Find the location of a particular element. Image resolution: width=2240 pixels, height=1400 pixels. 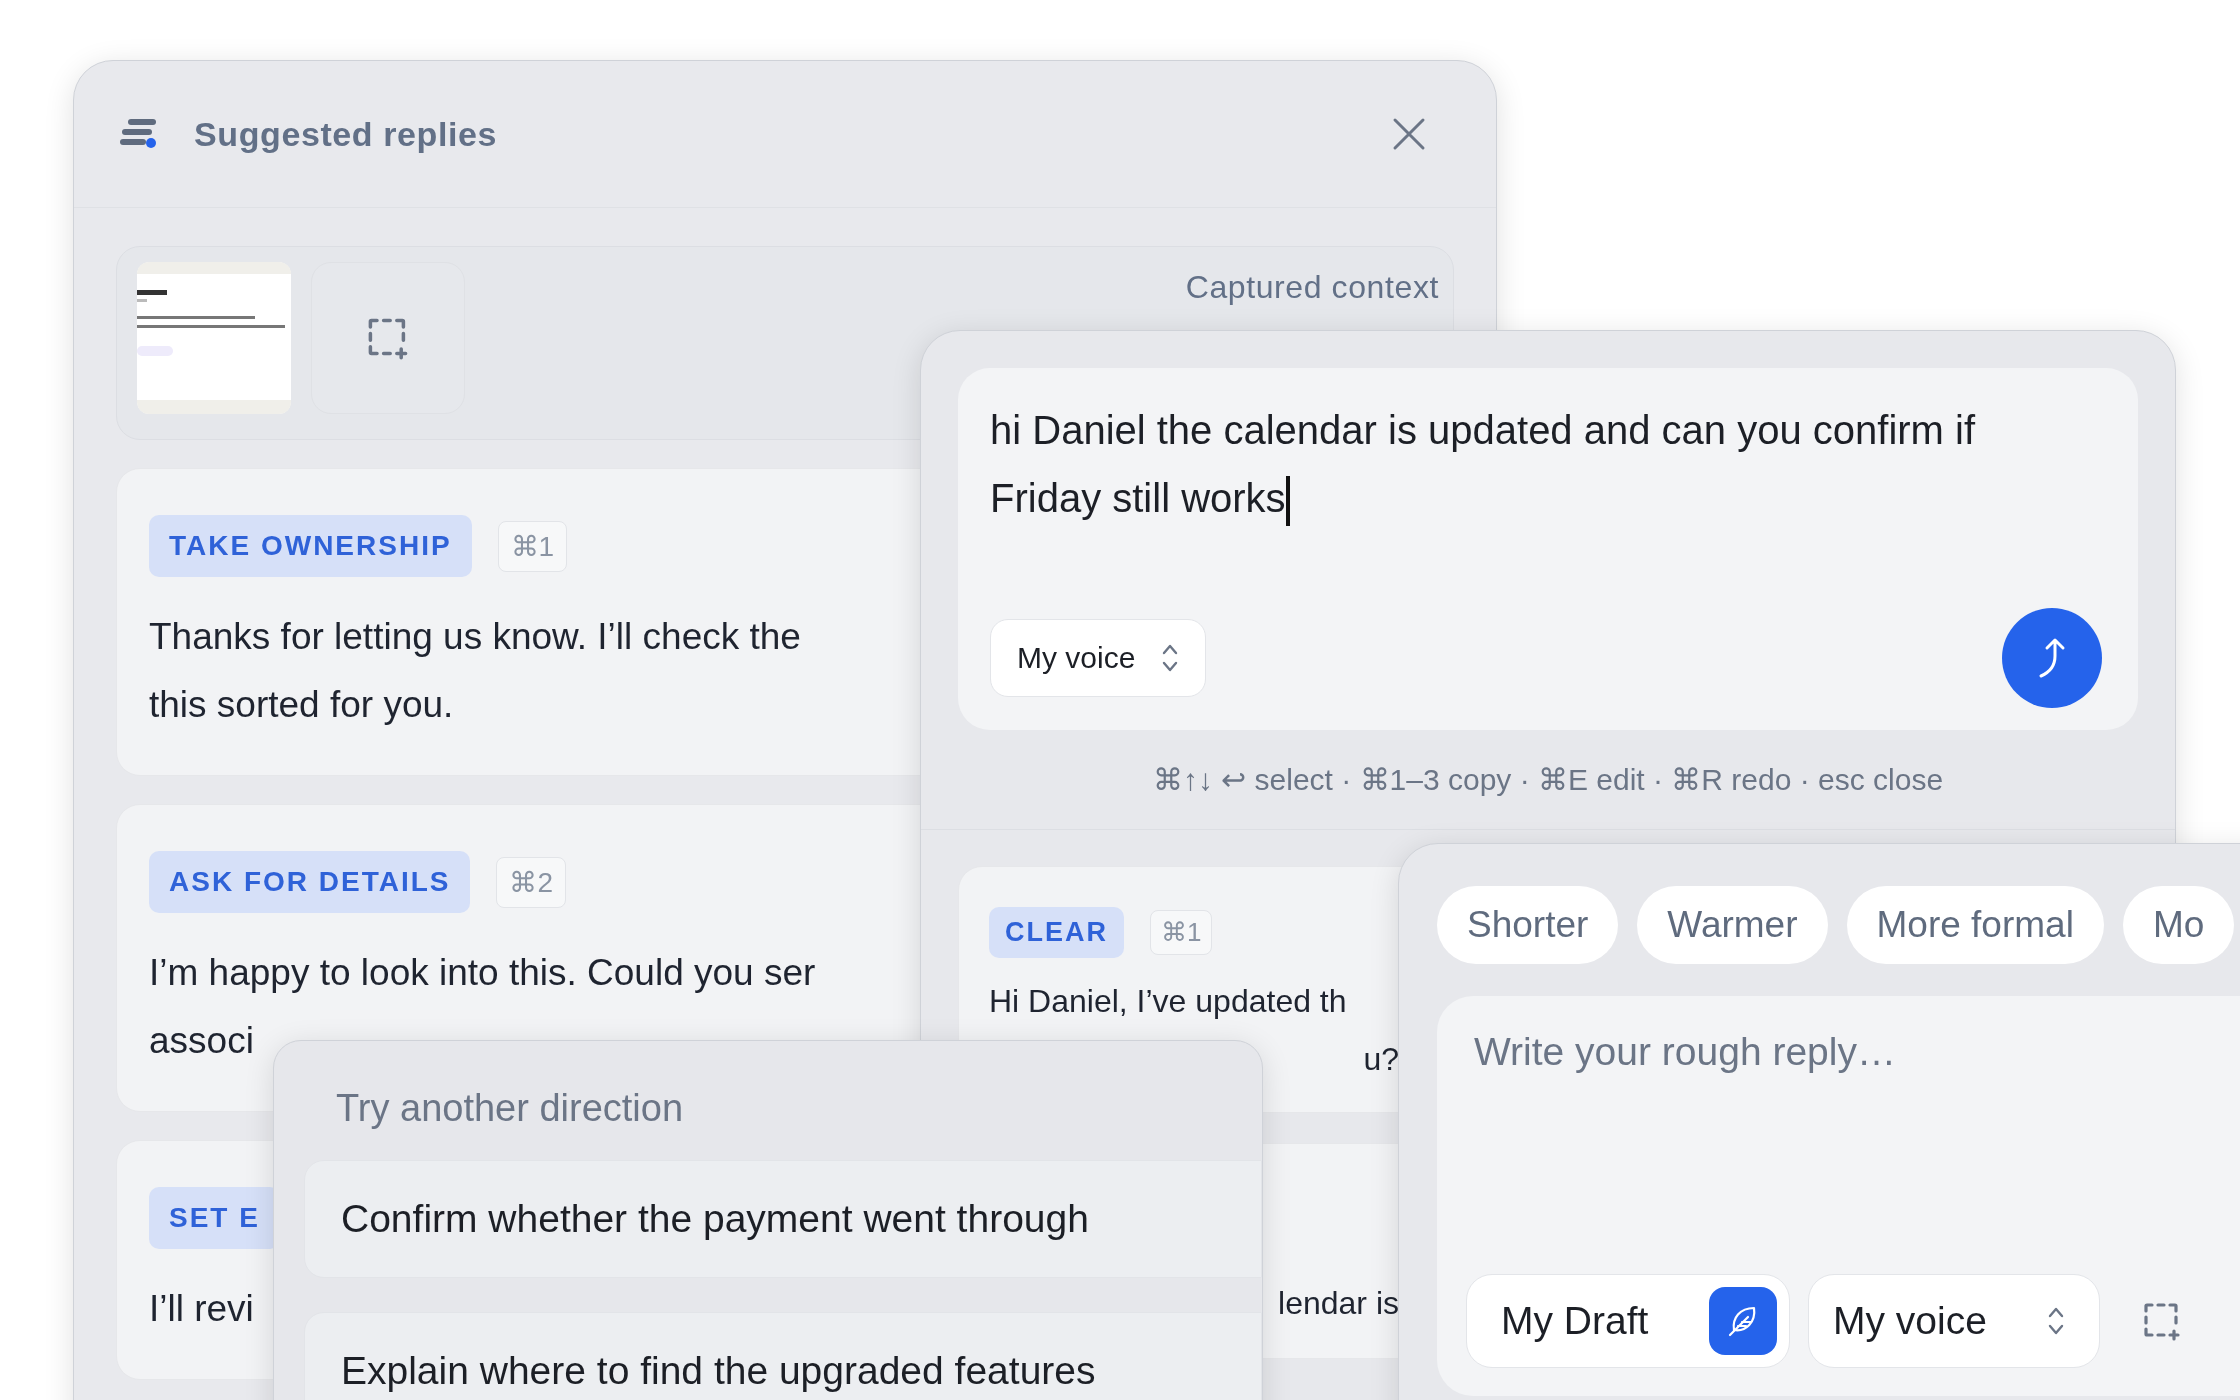

reply-text: lendar is is located at coordinates (1338, 1303).